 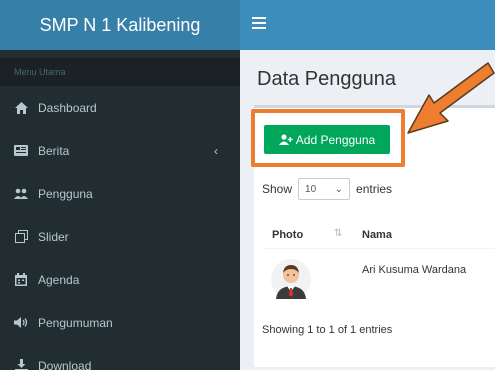 I want to click on hamburger-icon, so click(x=259, y=23).